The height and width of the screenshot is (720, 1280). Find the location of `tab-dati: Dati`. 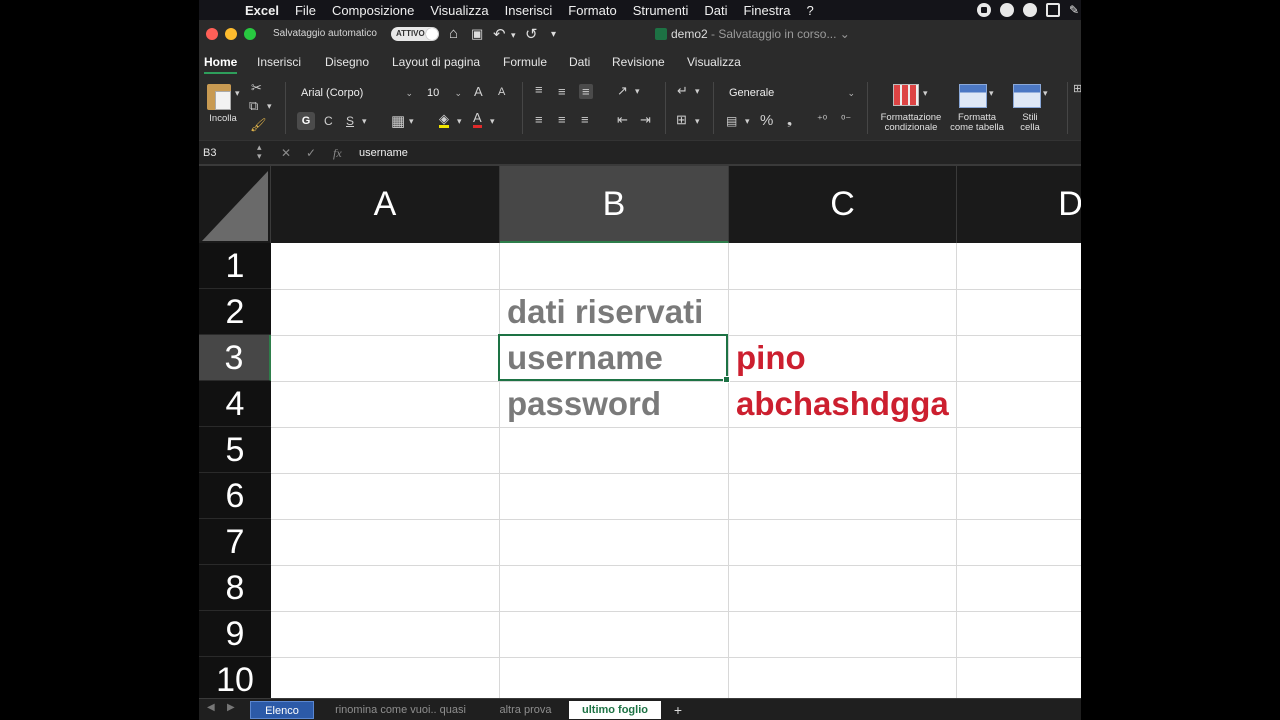

tab-dati: Dati is located at coordinates (579, 62).